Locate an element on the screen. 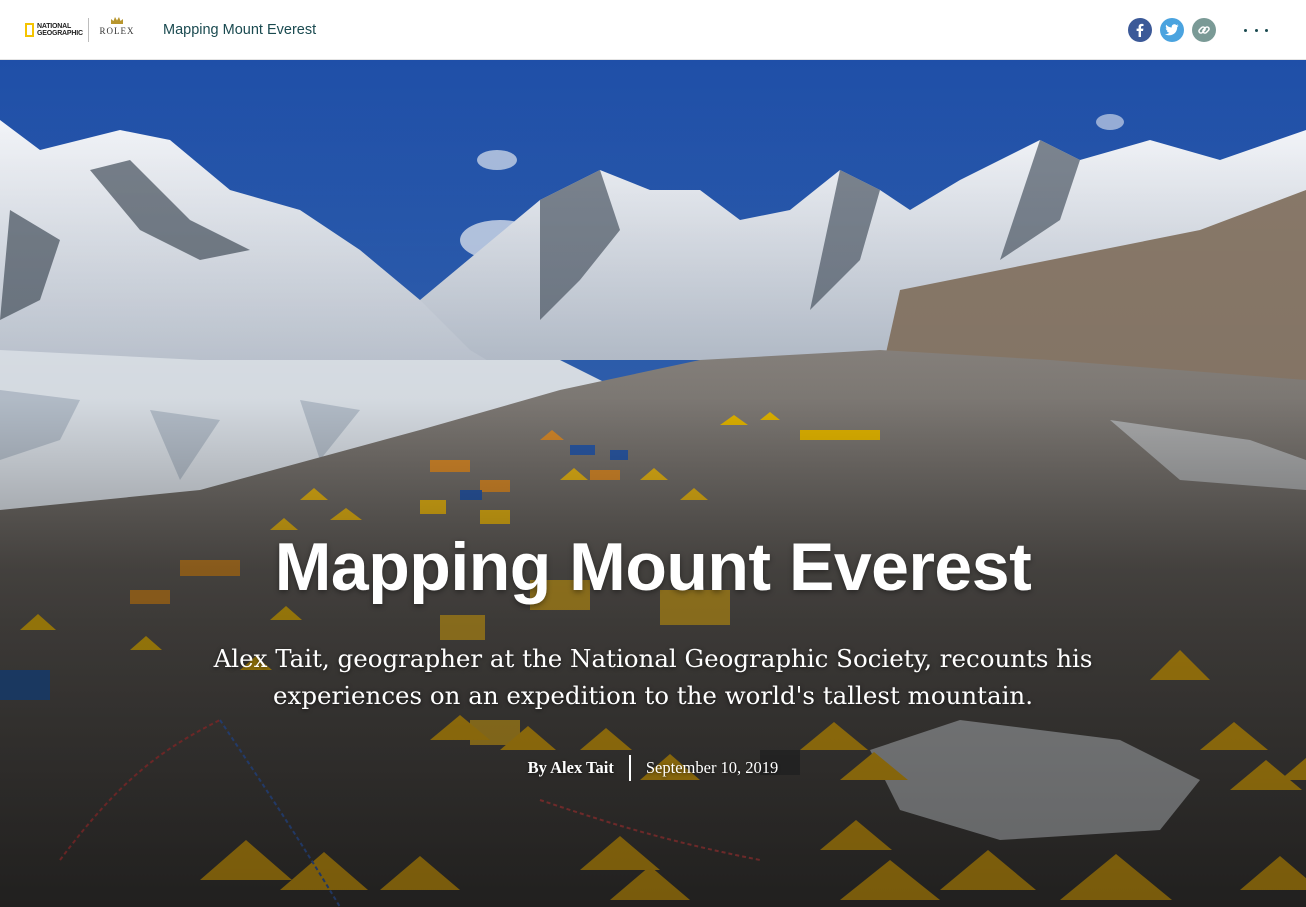 The image size is (1306, 907). facebook-icon is located at coordinates (1140, 30).